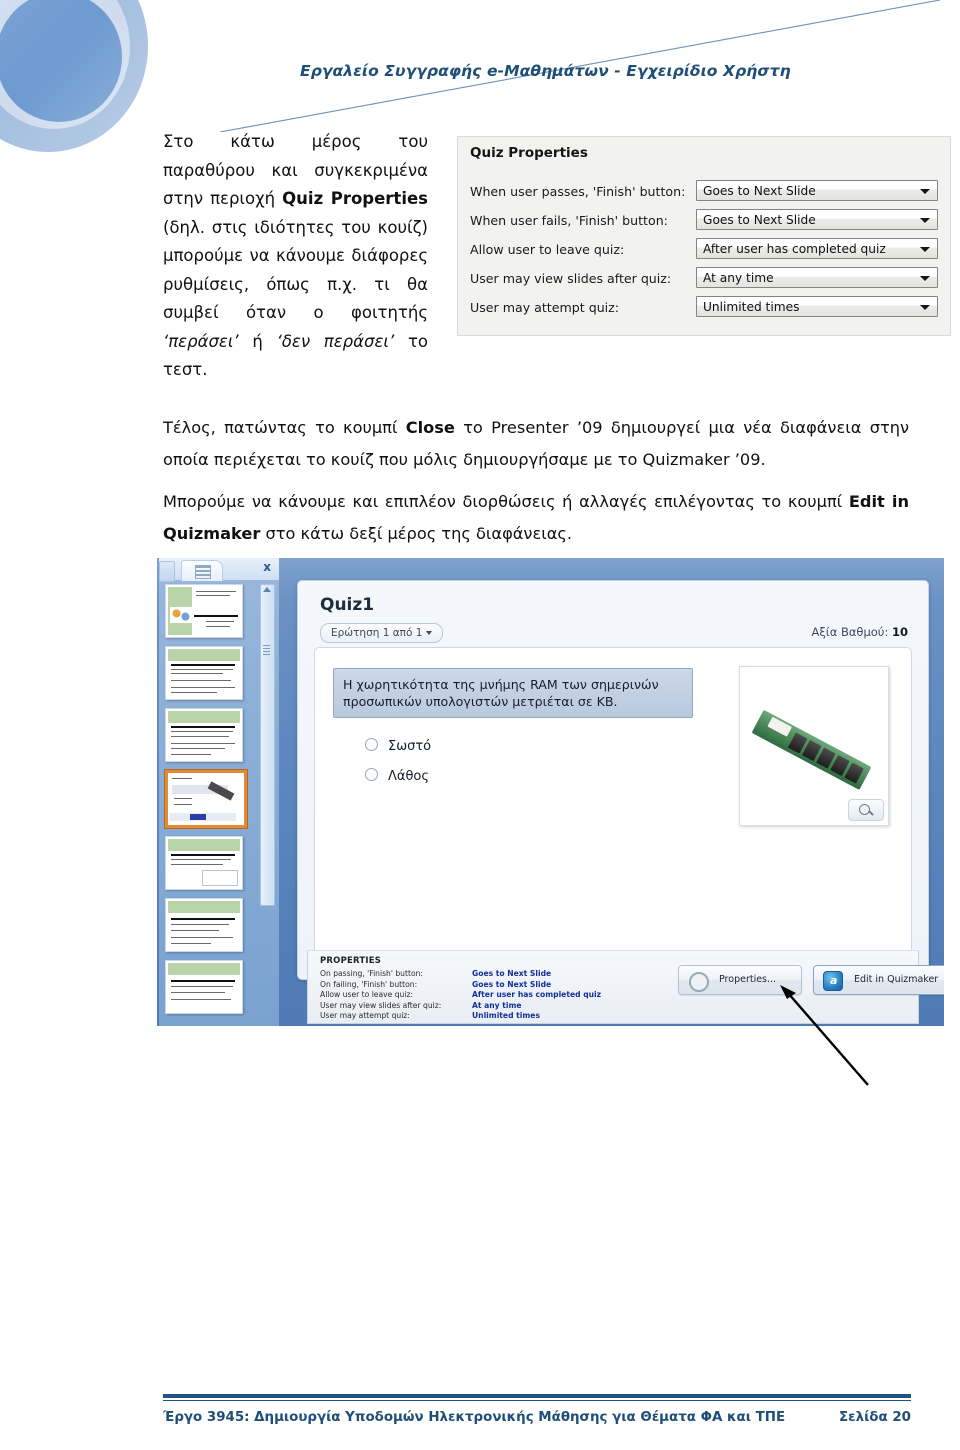  What do you see at coordinates (398, 746) in the screenshot?
I see `answer-option-correct: Σωστό` at bounding box center [398, 746].